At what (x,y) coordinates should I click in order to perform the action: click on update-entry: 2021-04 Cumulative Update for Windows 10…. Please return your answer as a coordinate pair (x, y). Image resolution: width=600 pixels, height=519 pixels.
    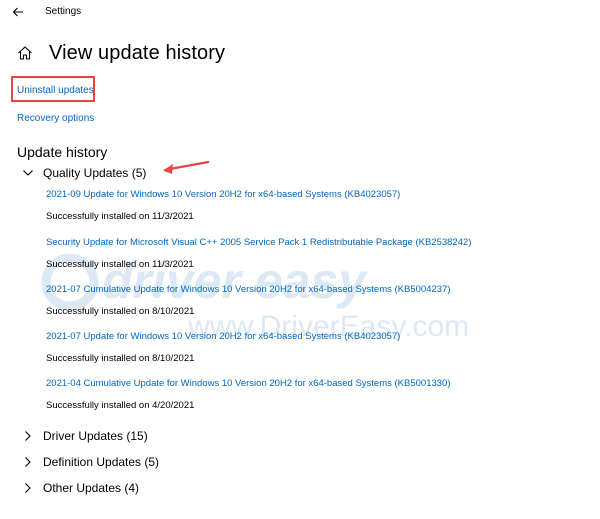
    Looking at the image, I should click on (316, 394).